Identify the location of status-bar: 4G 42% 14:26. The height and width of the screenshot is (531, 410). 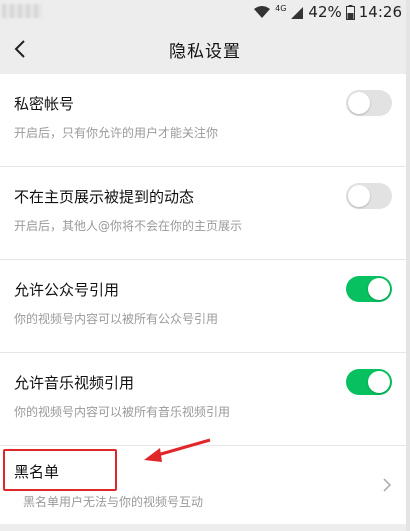
(205, 12).